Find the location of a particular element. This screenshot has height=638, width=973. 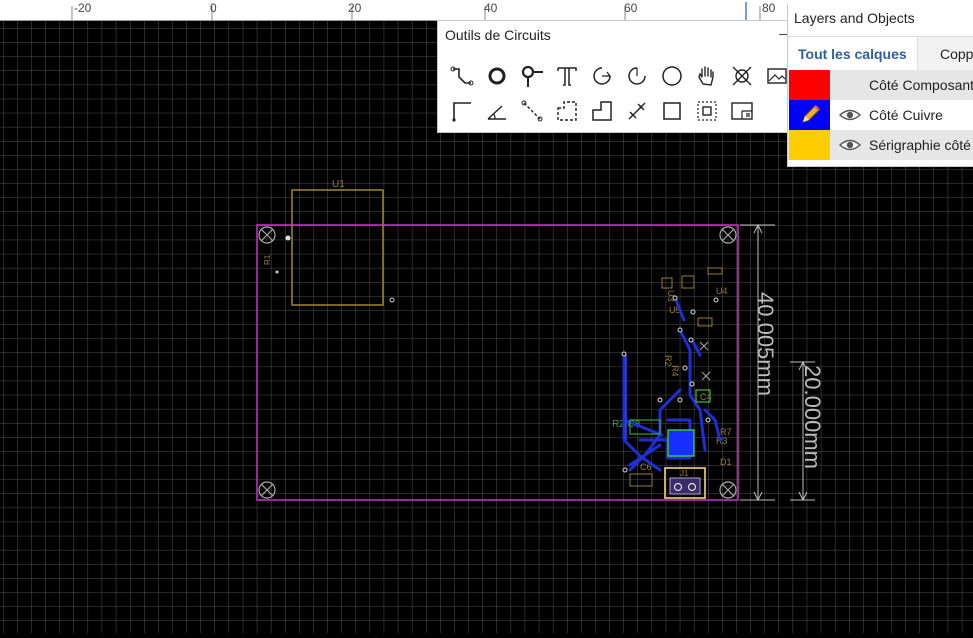

component-label-r7: R7 is located at coordinates (726, 432).